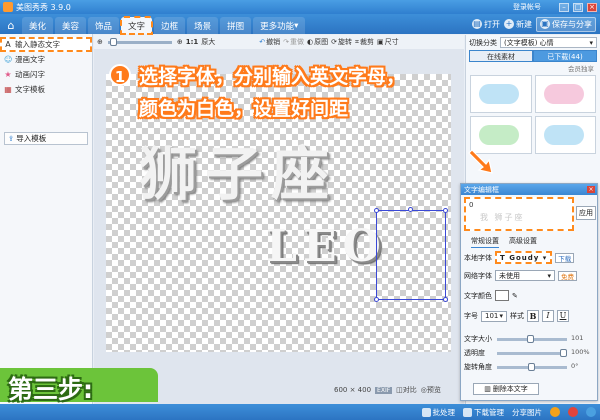 This screenshot has width=600, height=420. I want to click on sidebar-item-text-template: ▦ 文字模板, so click(46, 89).